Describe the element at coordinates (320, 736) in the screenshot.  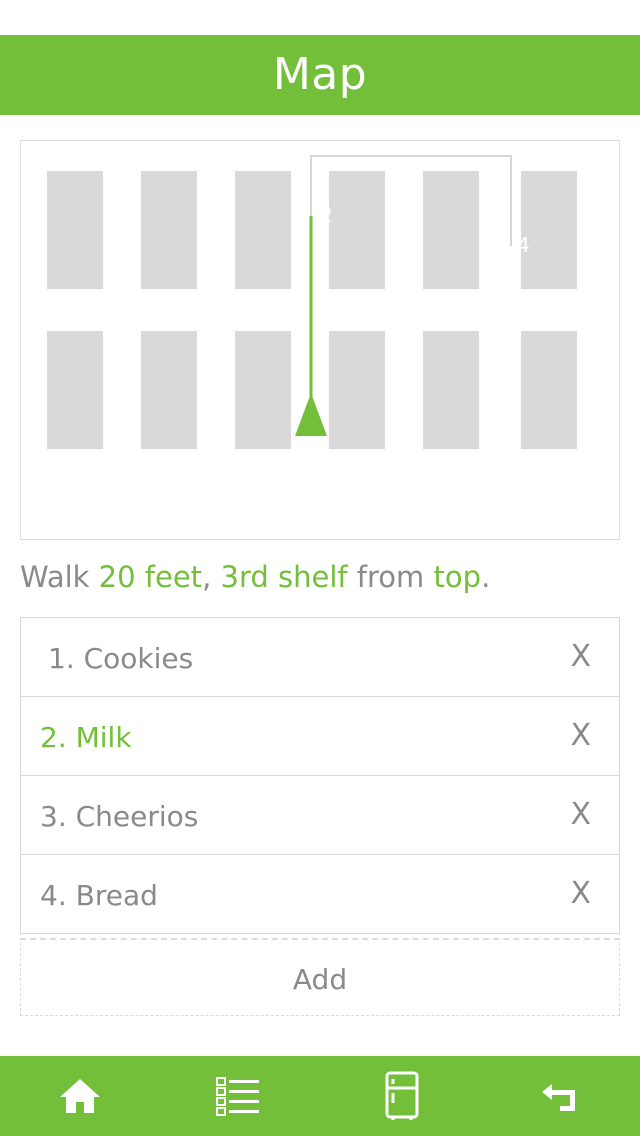
I see `list-item: 2. Milk X` at that location.